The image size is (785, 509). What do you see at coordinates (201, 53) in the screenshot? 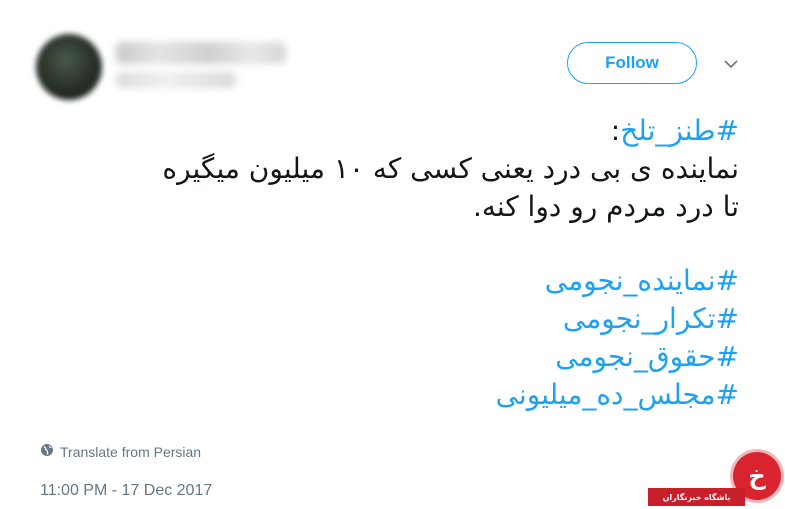
I see `user-display-name-blurred` at bounding box center [201, 53].